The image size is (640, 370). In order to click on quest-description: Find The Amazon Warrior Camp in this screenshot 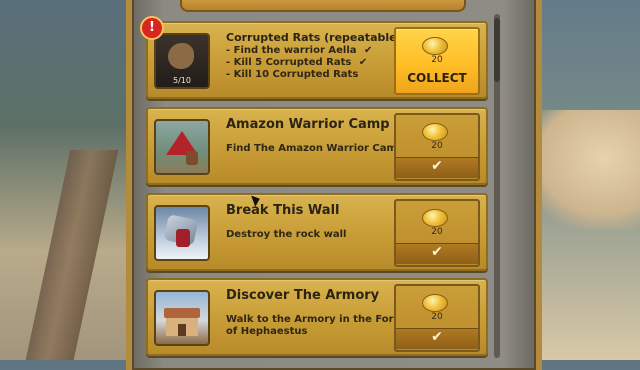, I will do `click(315, 148)`.